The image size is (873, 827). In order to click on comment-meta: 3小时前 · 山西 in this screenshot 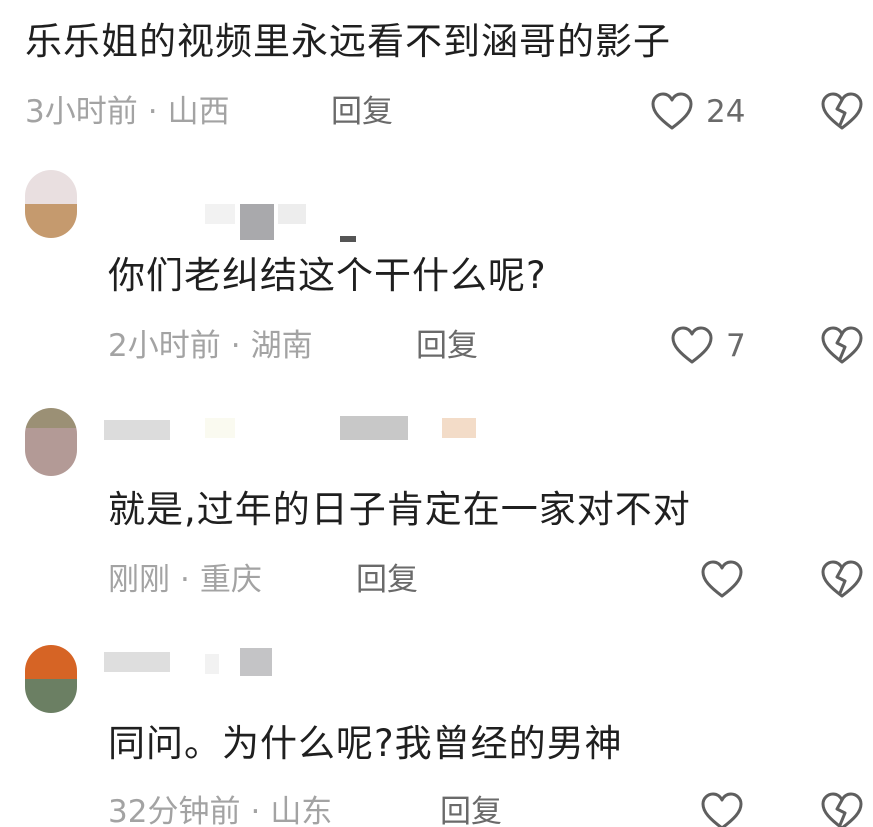, I will do `click(127, 112)`.